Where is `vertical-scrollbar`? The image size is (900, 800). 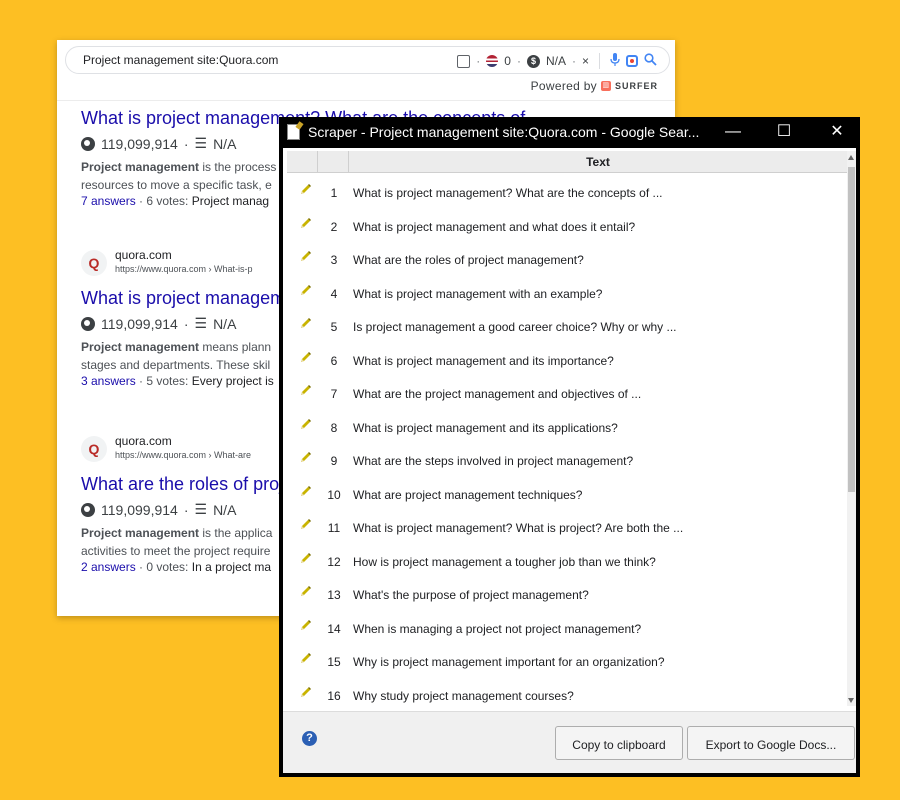 vertical-scrollbar is located at coordinates (851, 428).